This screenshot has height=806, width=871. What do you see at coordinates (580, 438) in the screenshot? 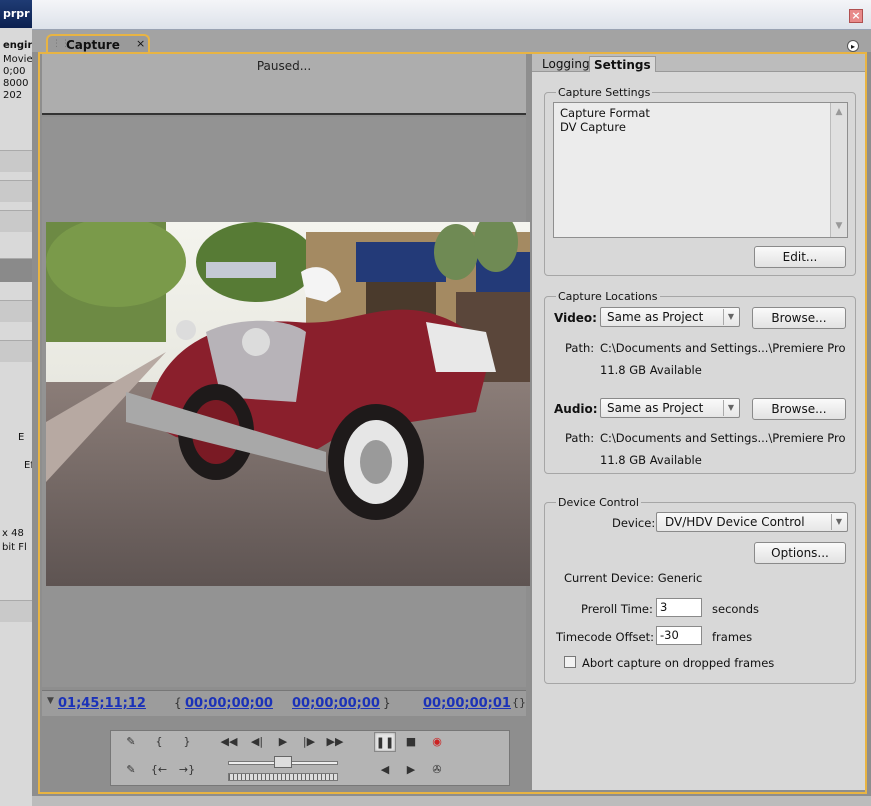
I see `audio-path-label: Path:` at bounding box center [580, 438].